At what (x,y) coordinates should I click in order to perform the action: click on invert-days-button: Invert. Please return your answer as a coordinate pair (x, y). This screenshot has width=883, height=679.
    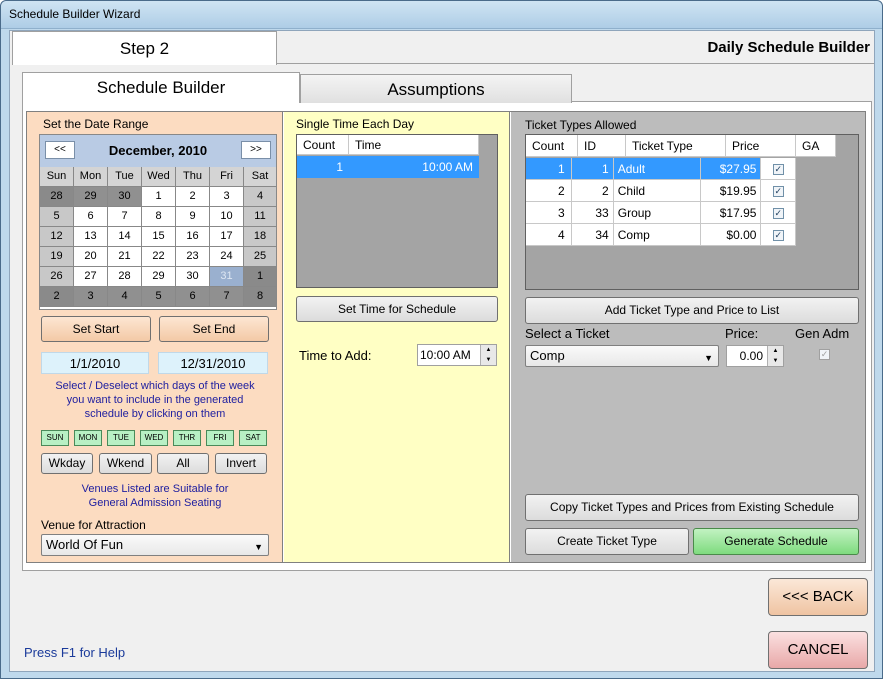
    Looking at the image, I should click on (241, 463).